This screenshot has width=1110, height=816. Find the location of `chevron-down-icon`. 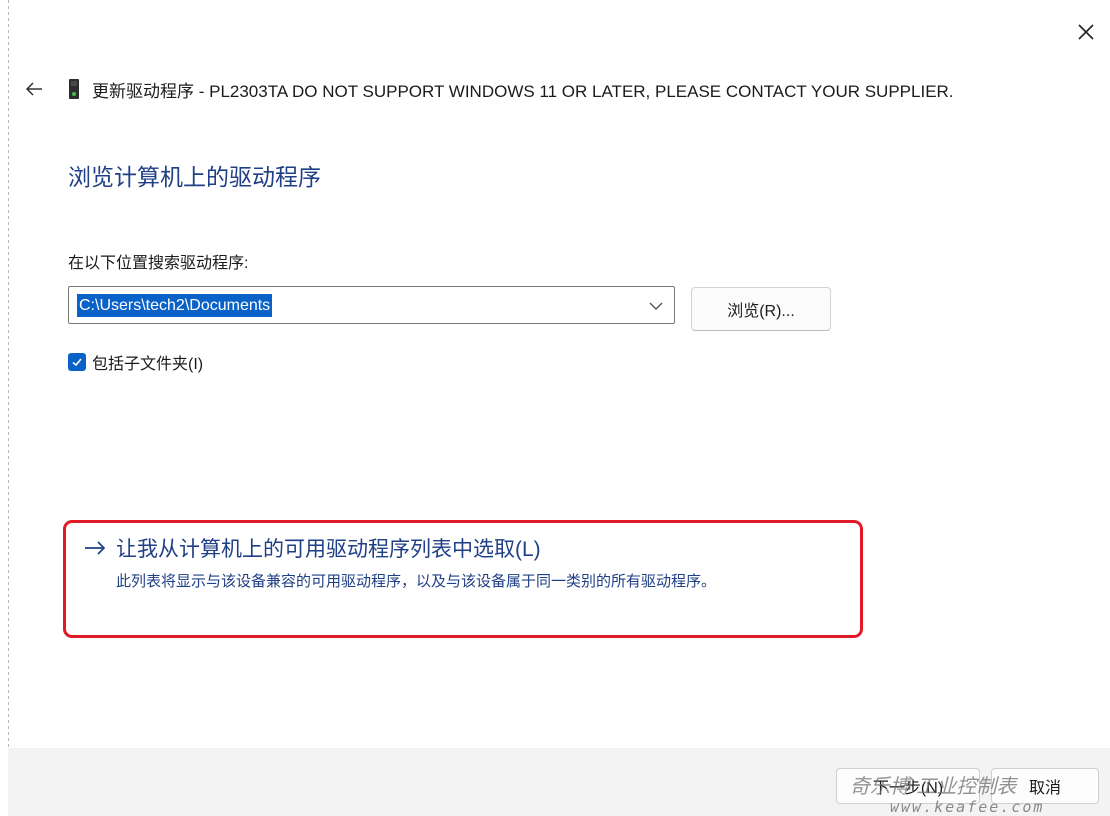

chevron-down-icon is located at coordinates (656, 306).